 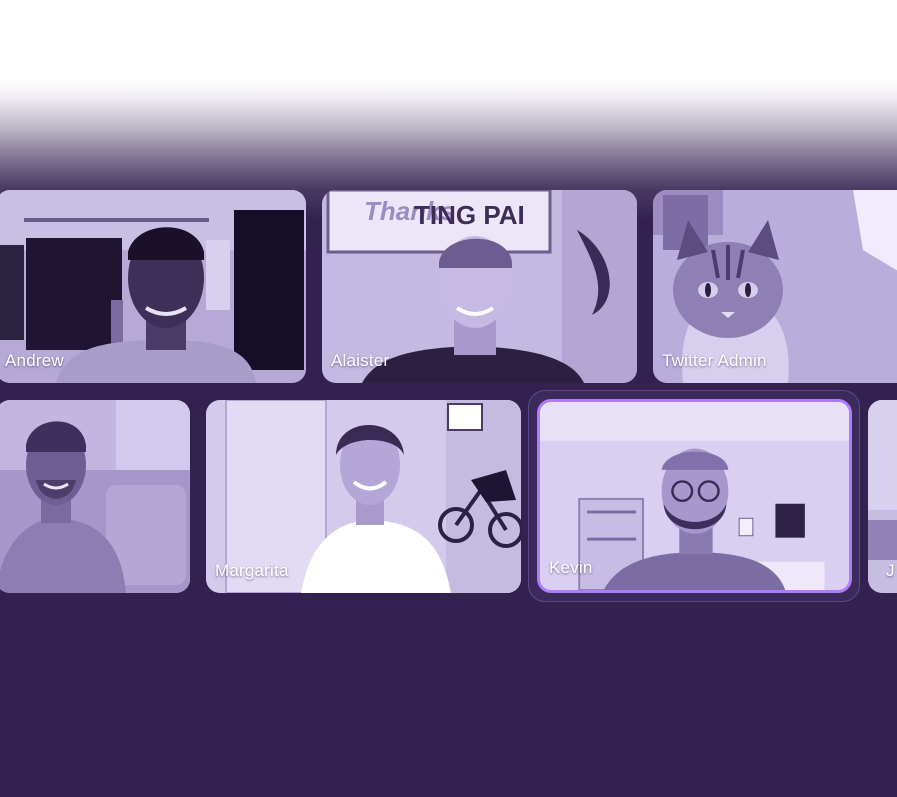 What do you see at coordinates (363, 496) in the screenshot?
I see `participant-tile-margarita: Margarita` at bounding box center [363, 496].